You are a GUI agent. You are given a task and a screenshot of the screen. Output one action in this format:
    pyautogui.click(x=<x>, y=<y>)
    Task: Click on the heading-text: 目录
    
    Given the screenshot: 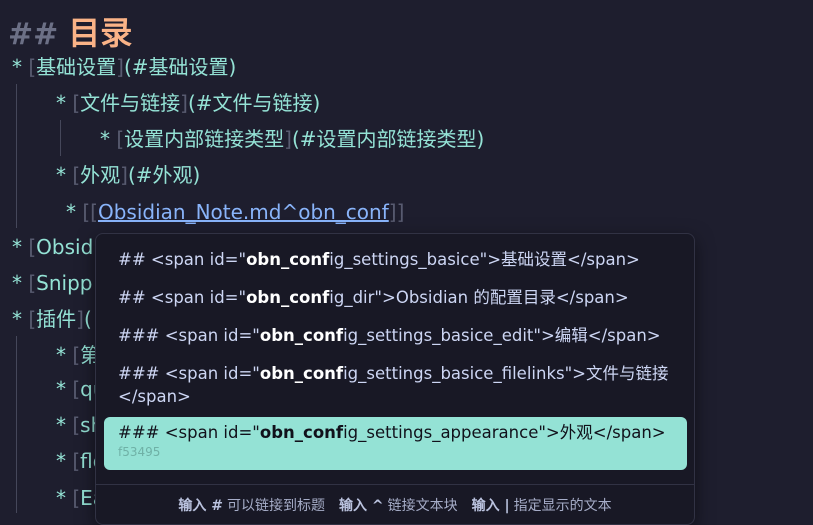 What is the action you would take?
    pyautogui.click(x=100, y=33)
    